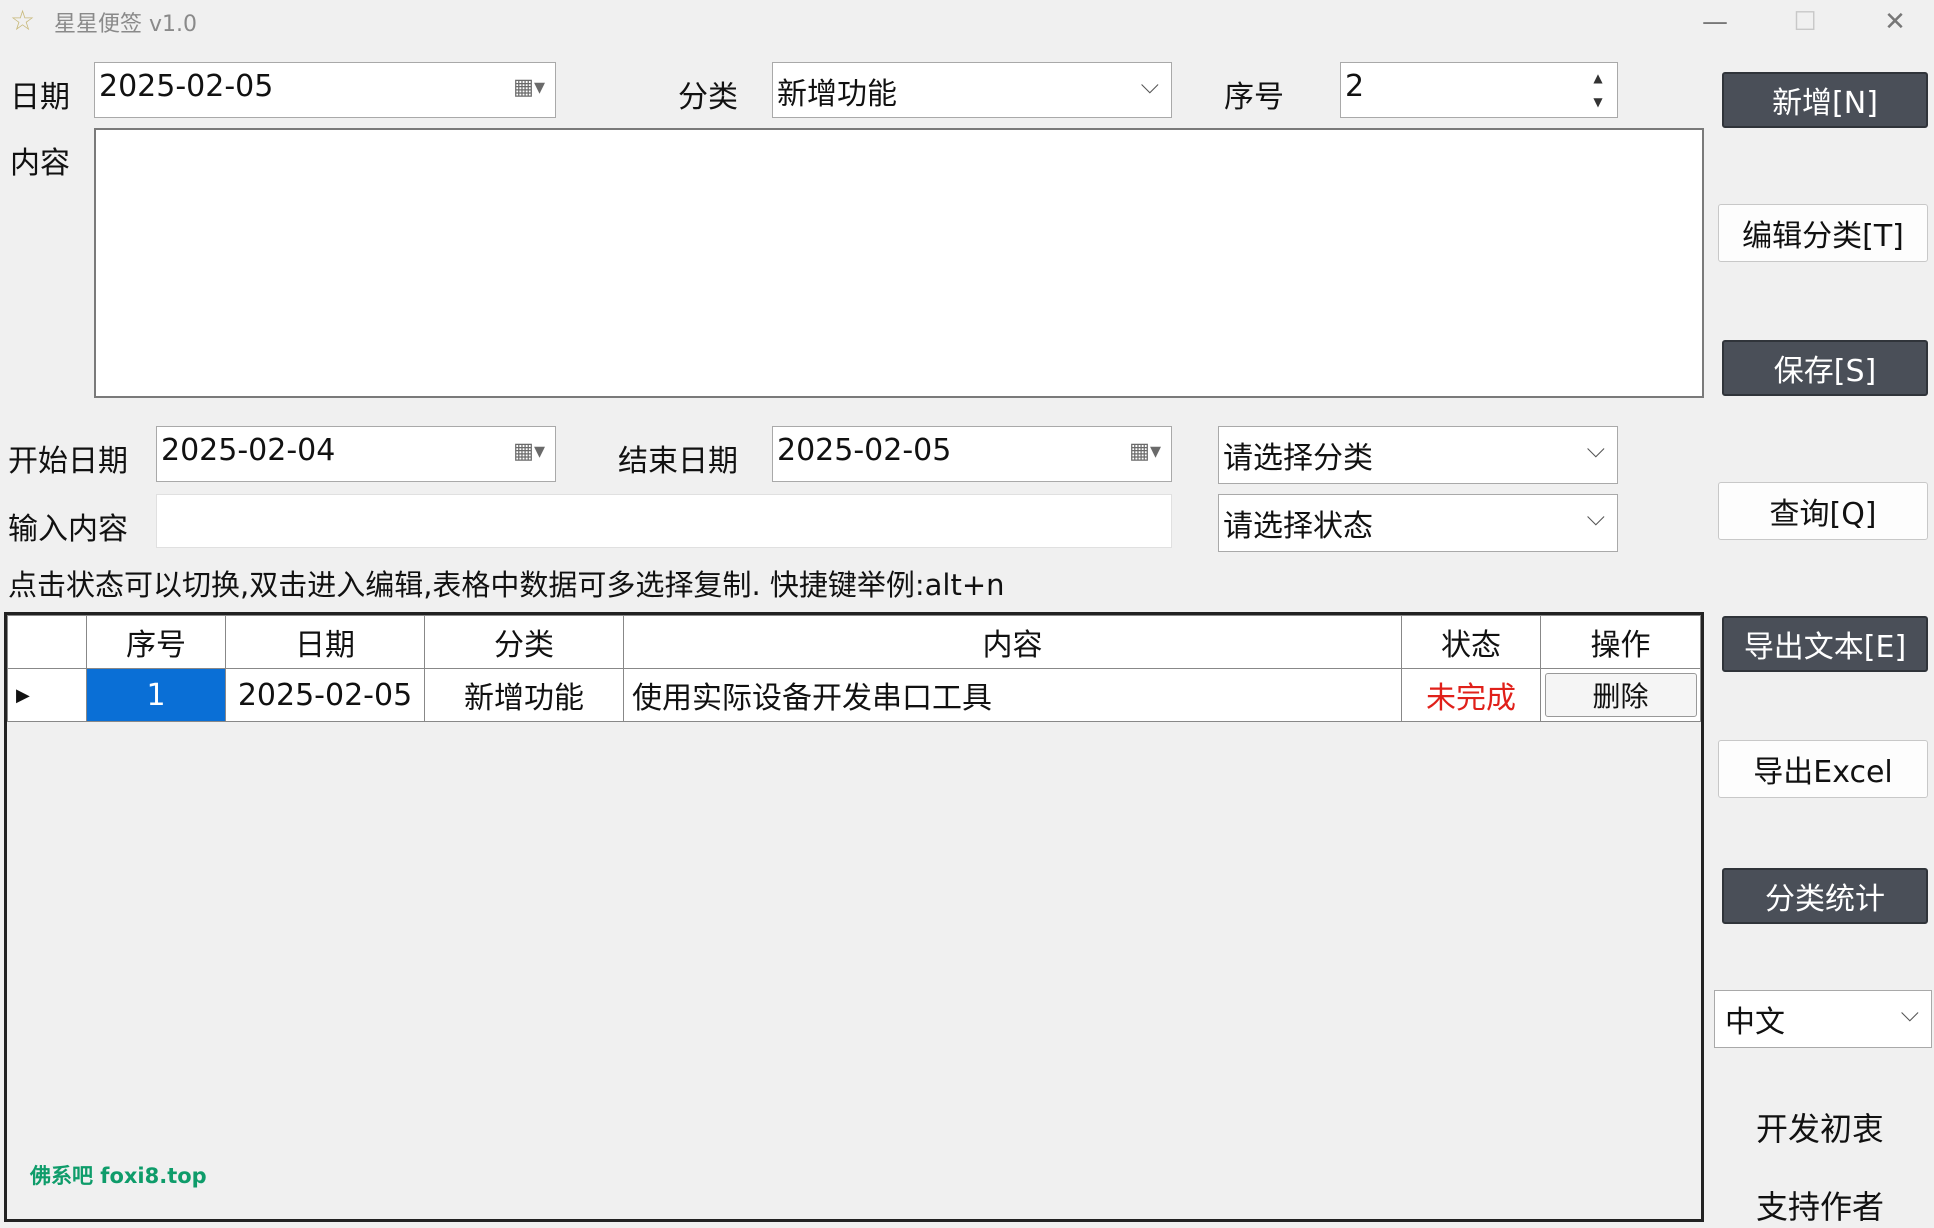 Image resolution: width=1934 pixels, height=1228 pixels. Describe the element at coordinates (1418, 523) in the screenshot. I see `filter-status-select: 请选择状态 ⌵` at that location.